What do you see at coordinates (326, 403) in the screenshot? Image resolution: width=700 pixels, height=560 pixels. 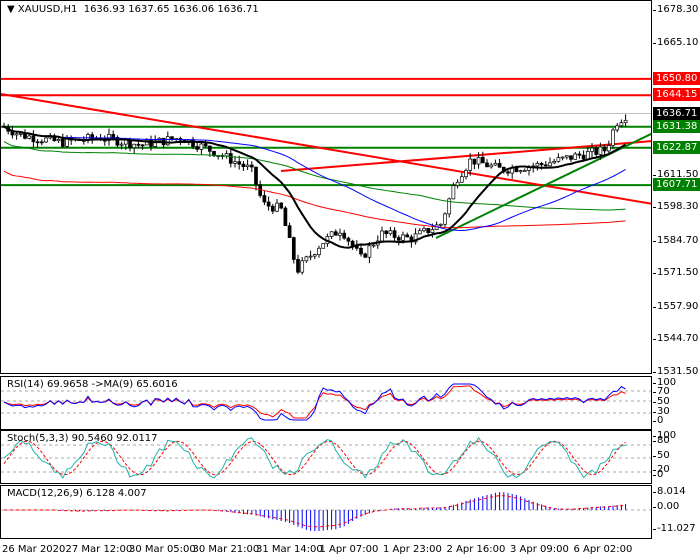 I see `rsi-pane: RSI(14) 69.9658 ->MA(9) 65.6016` at bounding box center [326, 403].